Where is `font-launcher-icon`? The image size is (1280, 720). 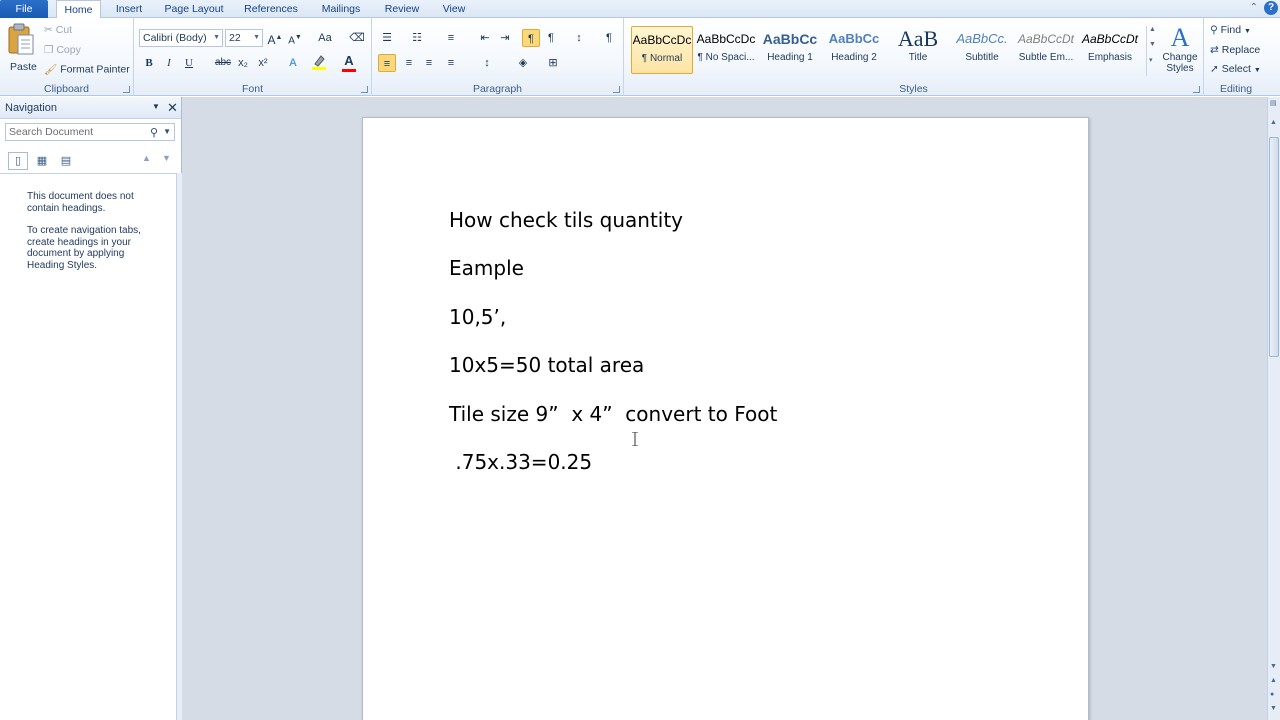 font-launcher-icon is located at coordinates (364, 89).